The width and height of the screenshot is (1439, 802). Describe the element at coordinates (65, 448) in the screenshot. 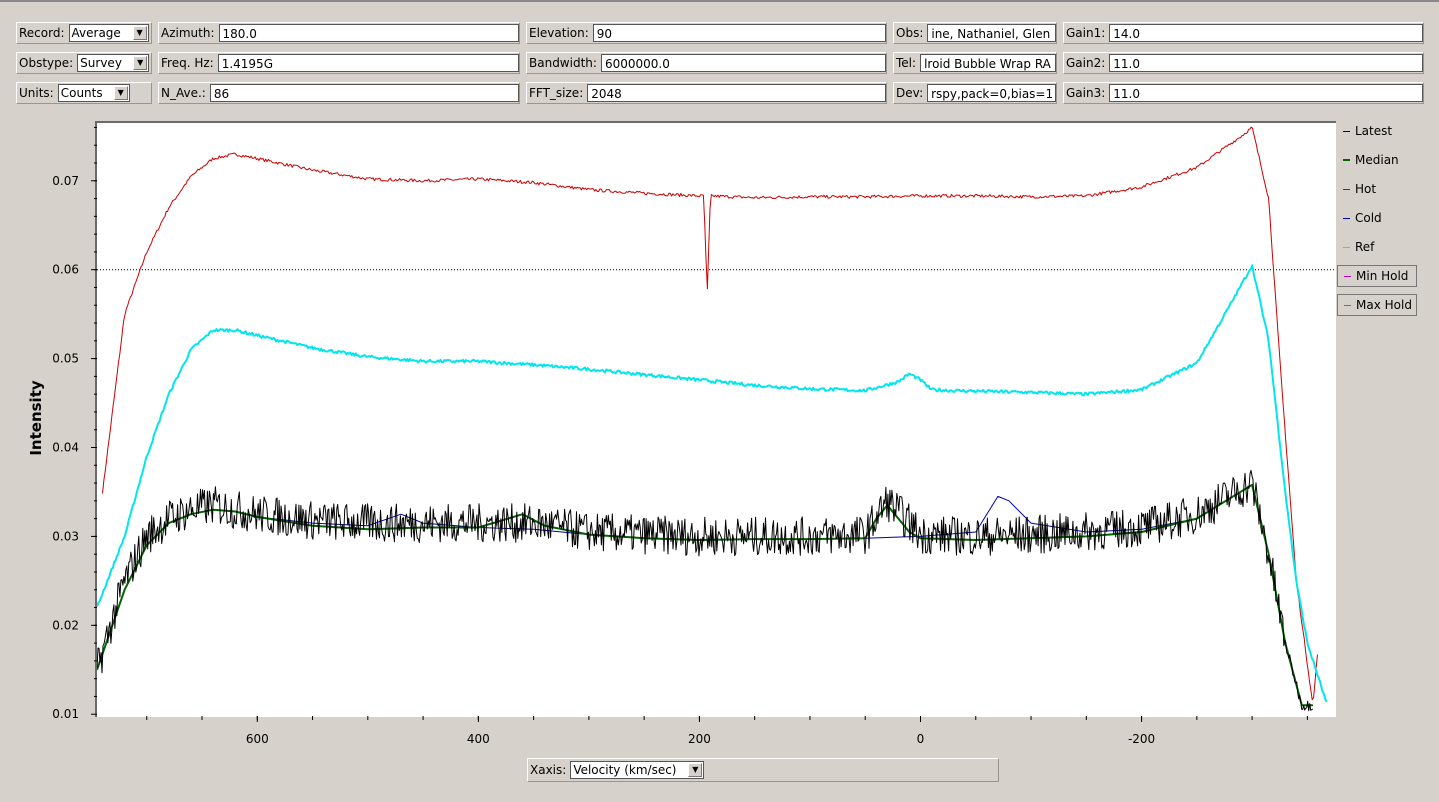

I see `y-tick-label: 0.04` at that location.